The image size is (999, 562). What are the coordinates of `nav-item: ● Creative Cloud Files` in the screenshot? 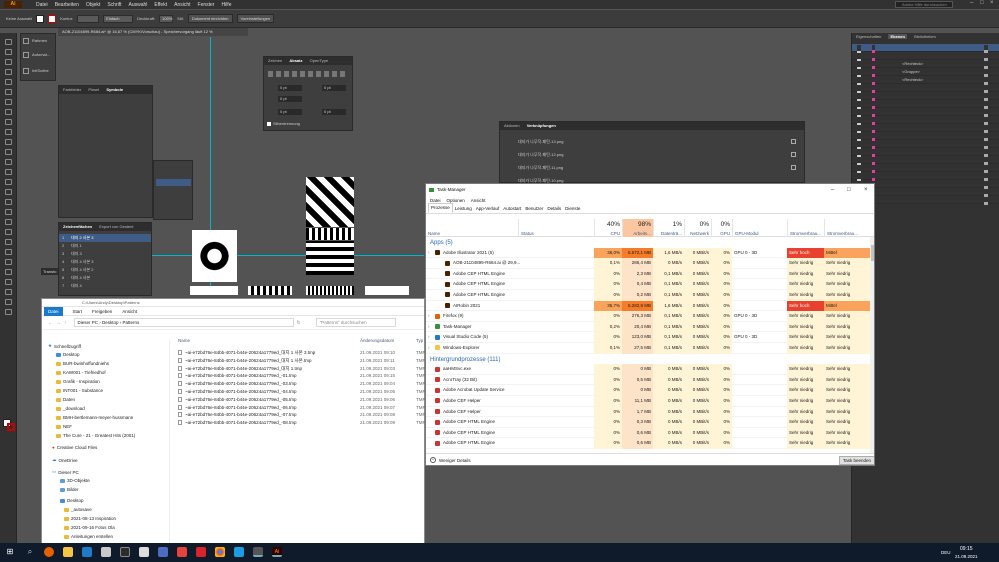 It's located at (74, 447).